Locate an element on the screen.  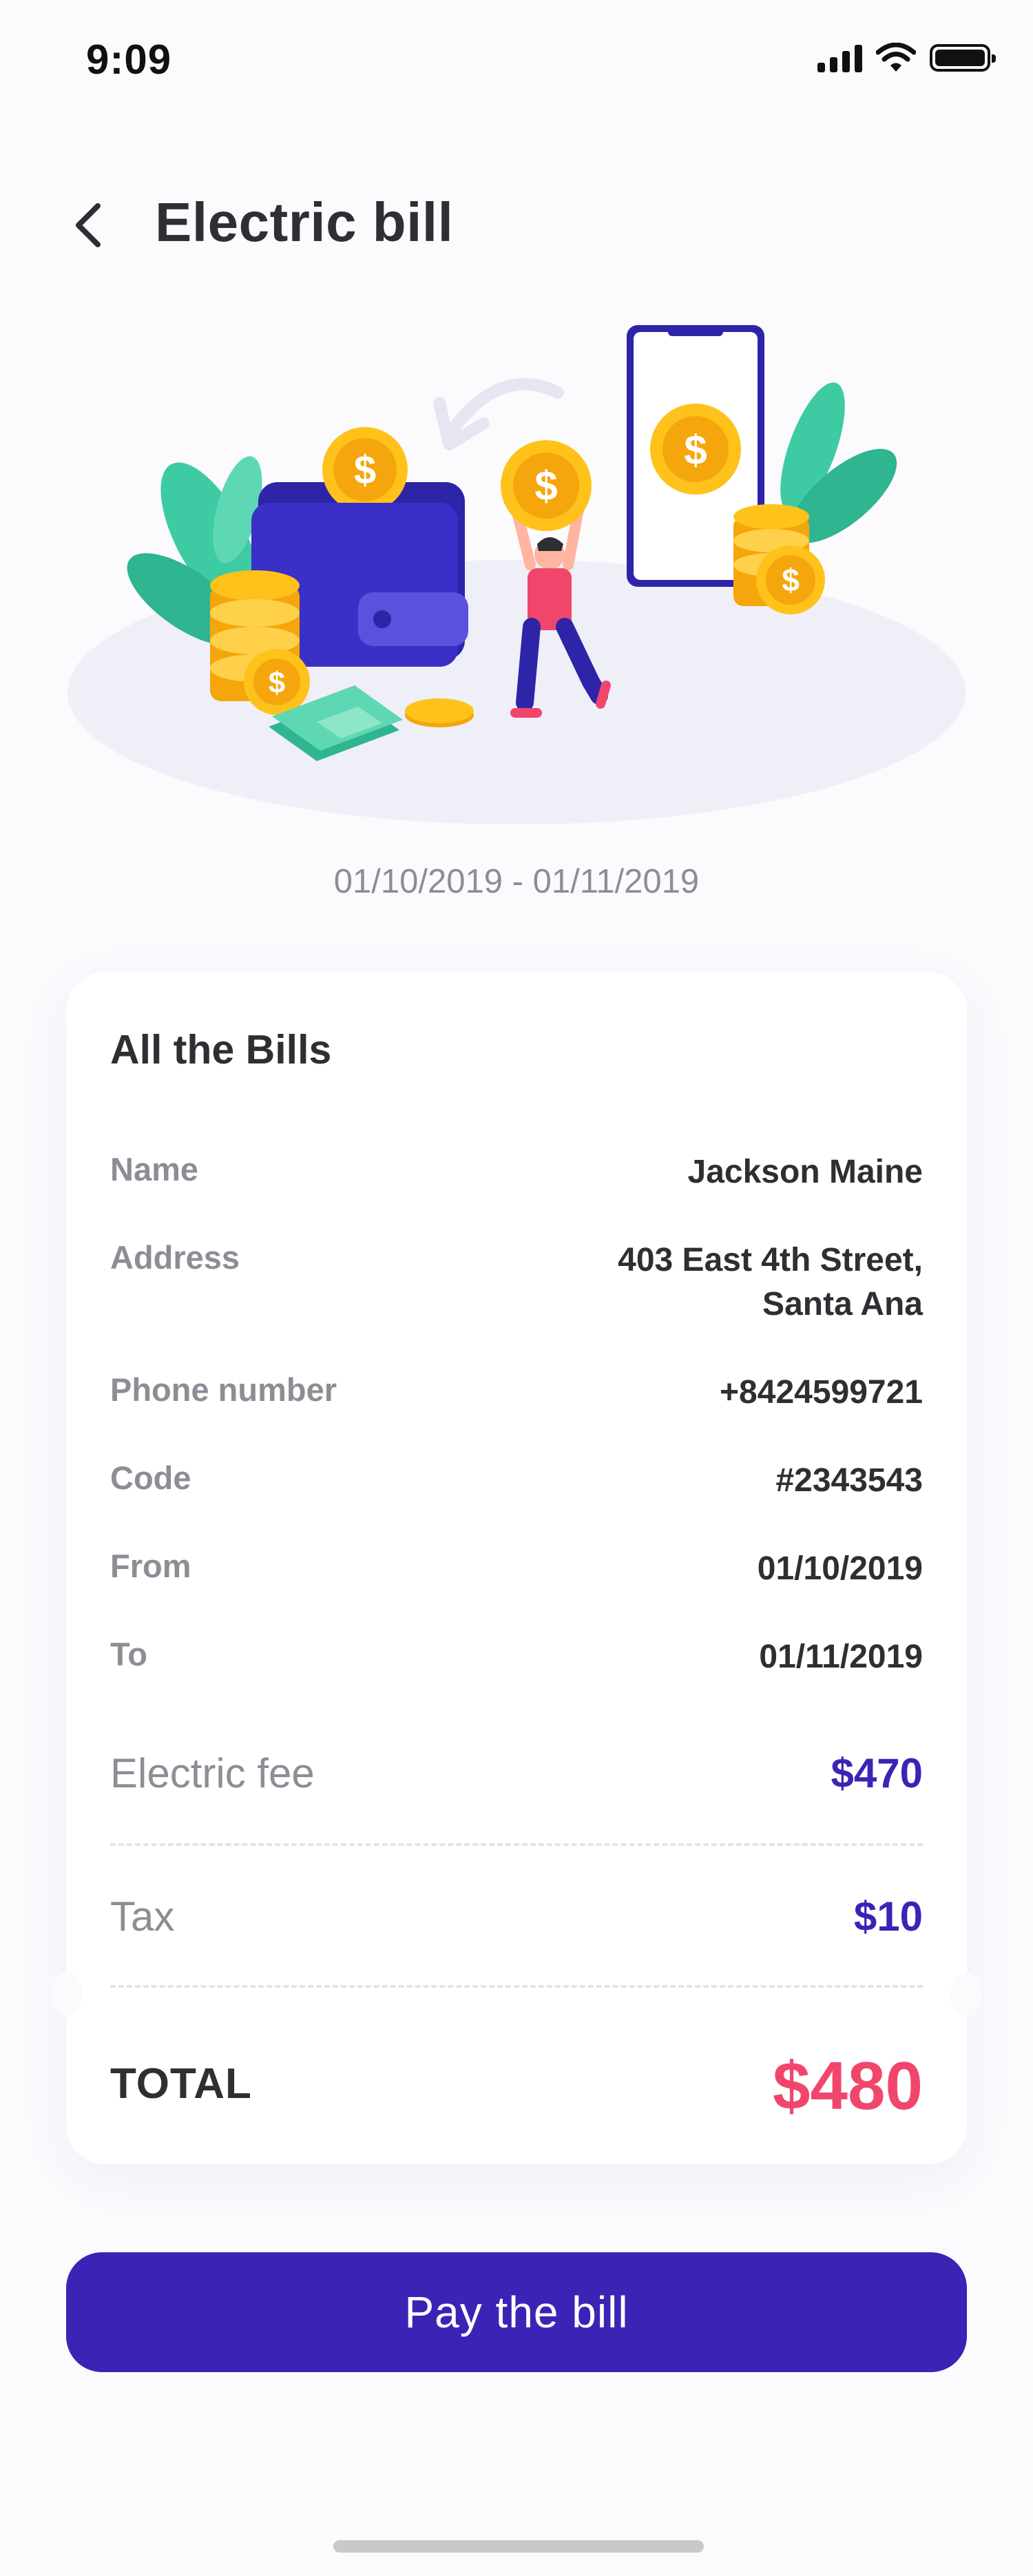
wifi-icon is located at coordinates (896, 57).